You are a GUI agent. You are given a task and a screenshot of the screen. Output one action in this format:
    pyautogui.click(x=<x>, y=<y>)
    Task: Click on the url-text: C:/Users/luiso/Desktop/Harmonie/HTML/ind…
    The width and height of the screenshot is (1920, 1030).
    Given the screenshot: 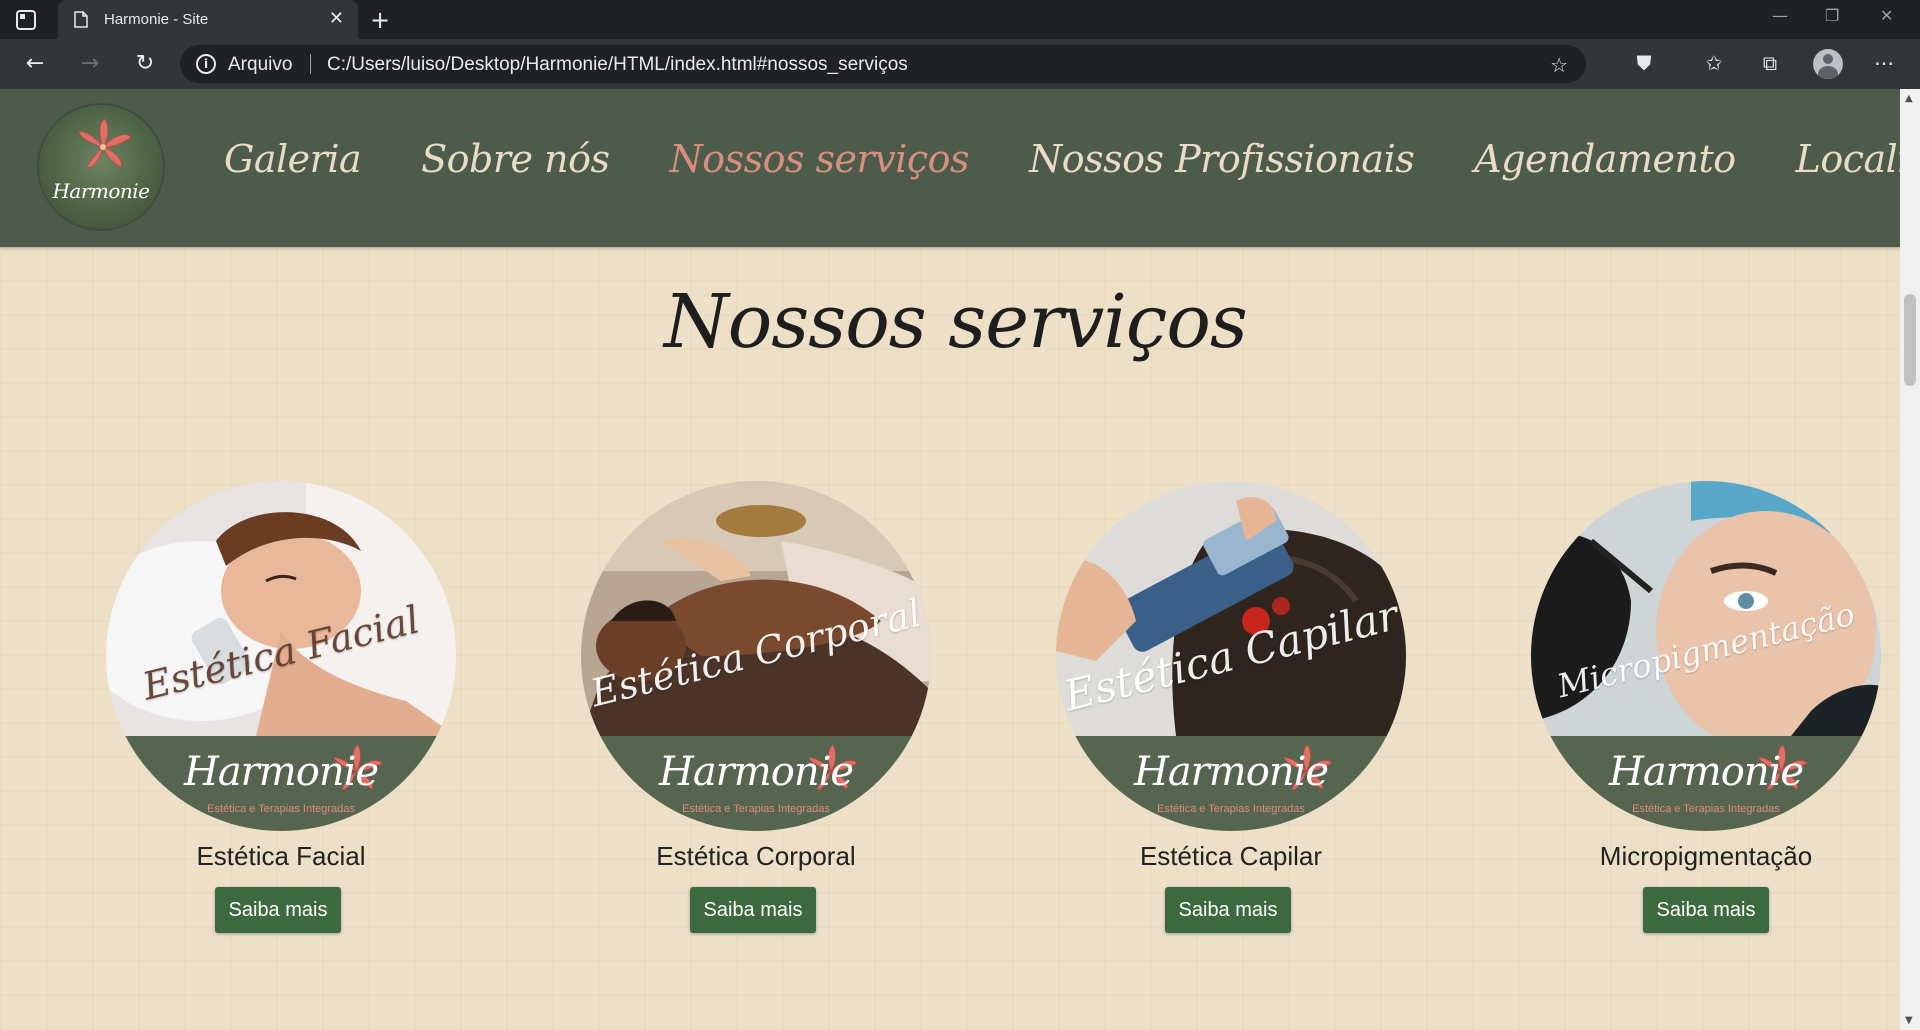 What is the action you would take?
    pyautogui.click(x=617, y=65)
    